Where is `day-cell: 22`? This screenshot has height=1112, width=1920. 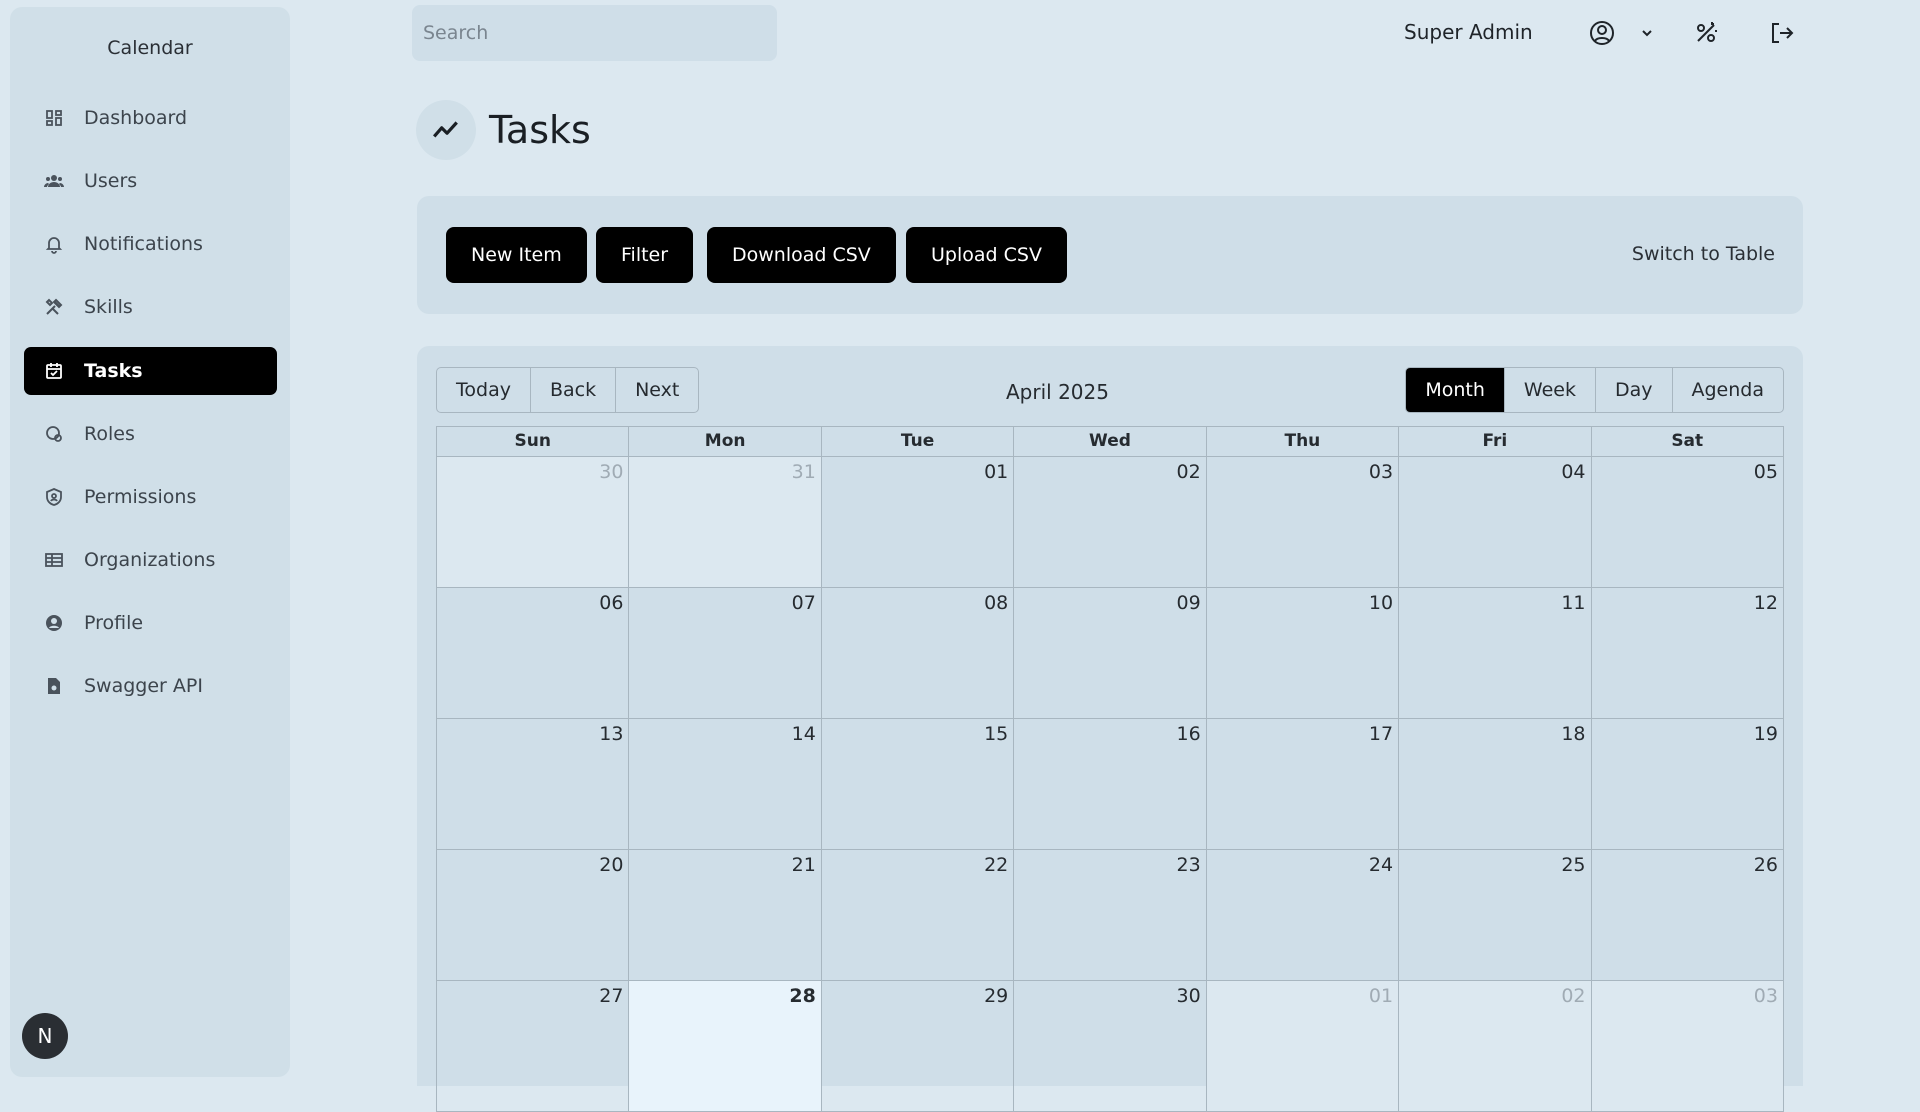
day-cell: 22 is located at coordinates (918, 915).